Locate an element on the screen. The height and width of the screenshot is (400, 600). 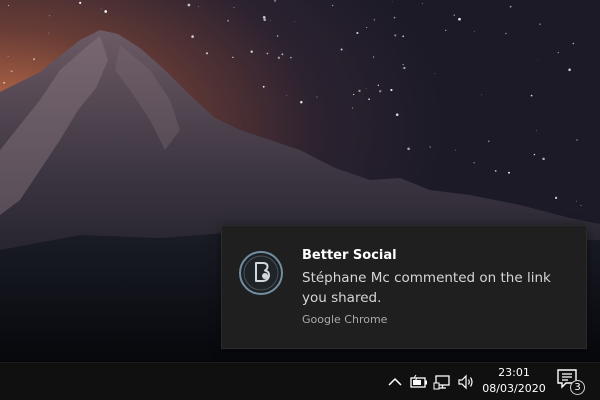
network-icon is located at coordinates (443, 382).